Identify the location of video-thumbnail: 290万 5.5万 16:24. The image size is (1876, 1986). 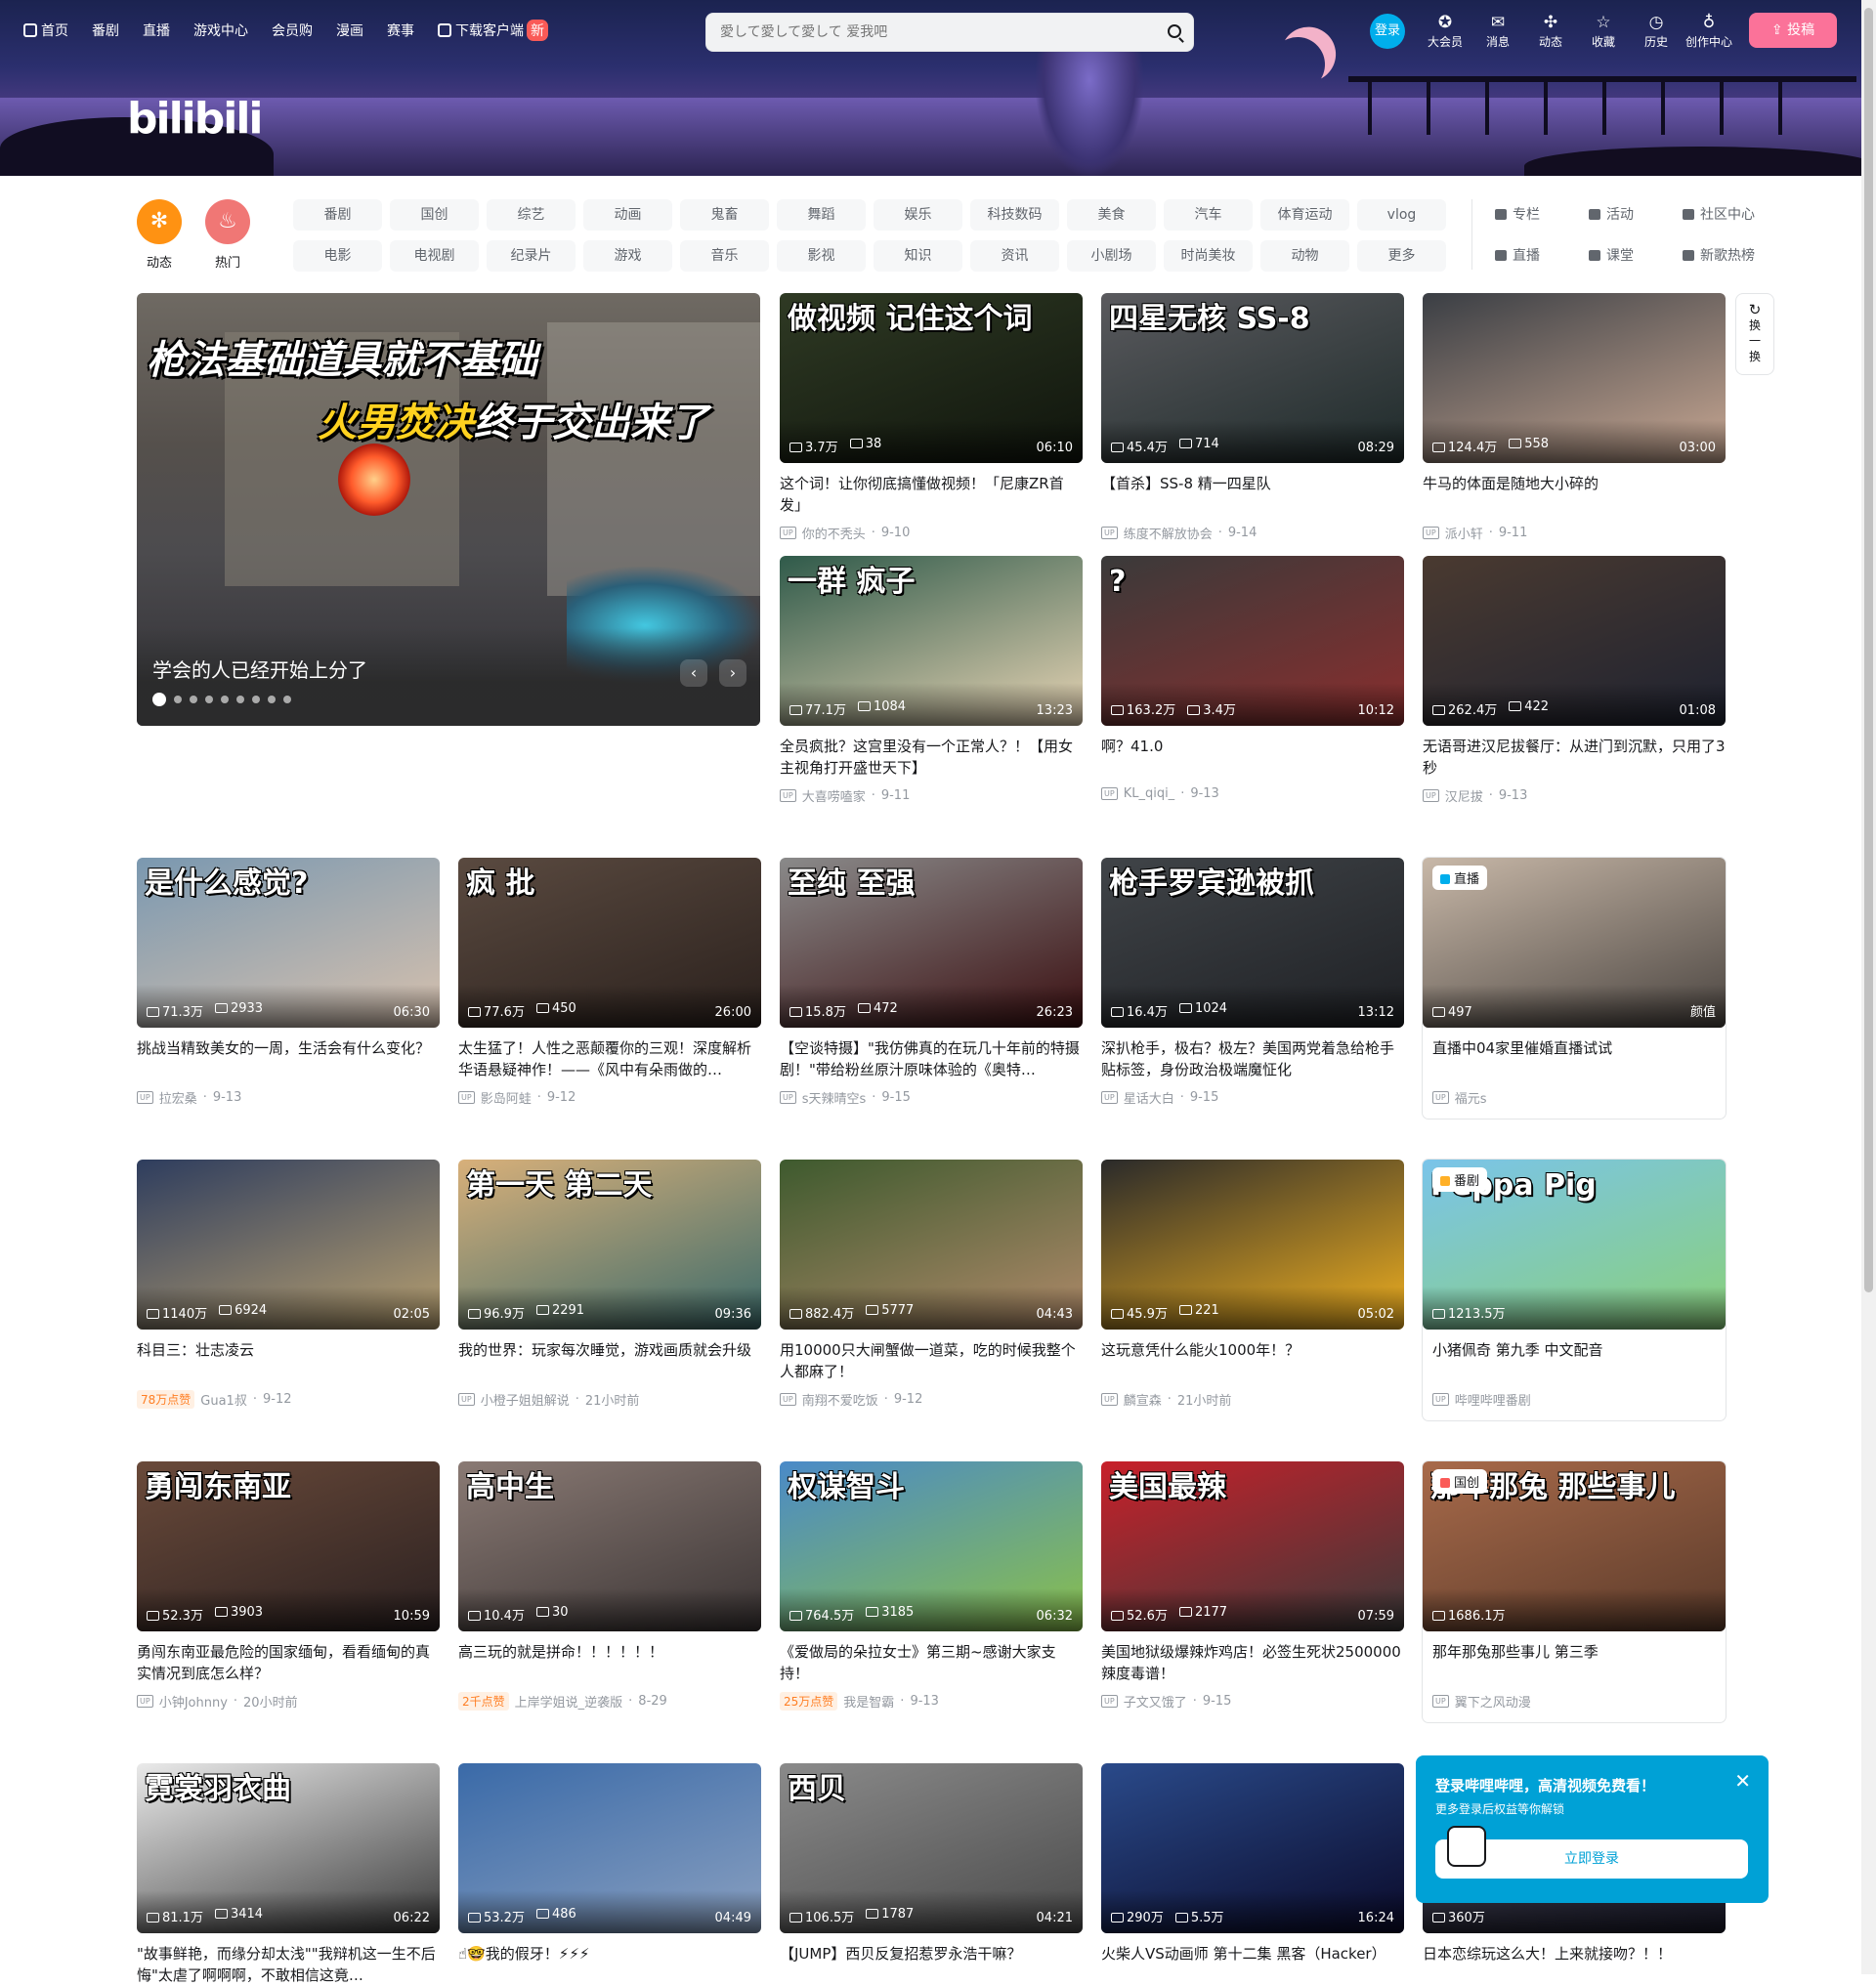
(1252, 1848).